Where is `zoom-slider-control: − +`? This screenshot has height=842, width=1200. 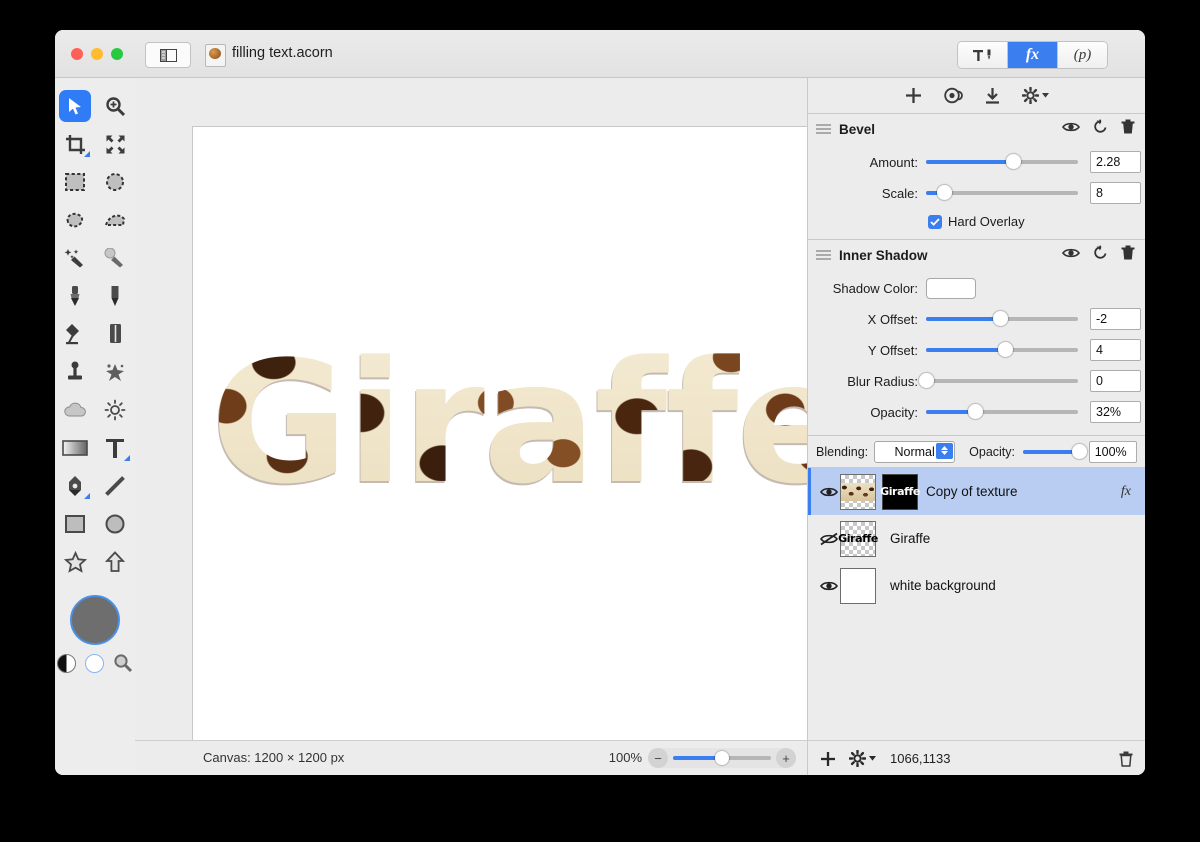 zoom-slider-control: − + is located at coordinates (722, 758).